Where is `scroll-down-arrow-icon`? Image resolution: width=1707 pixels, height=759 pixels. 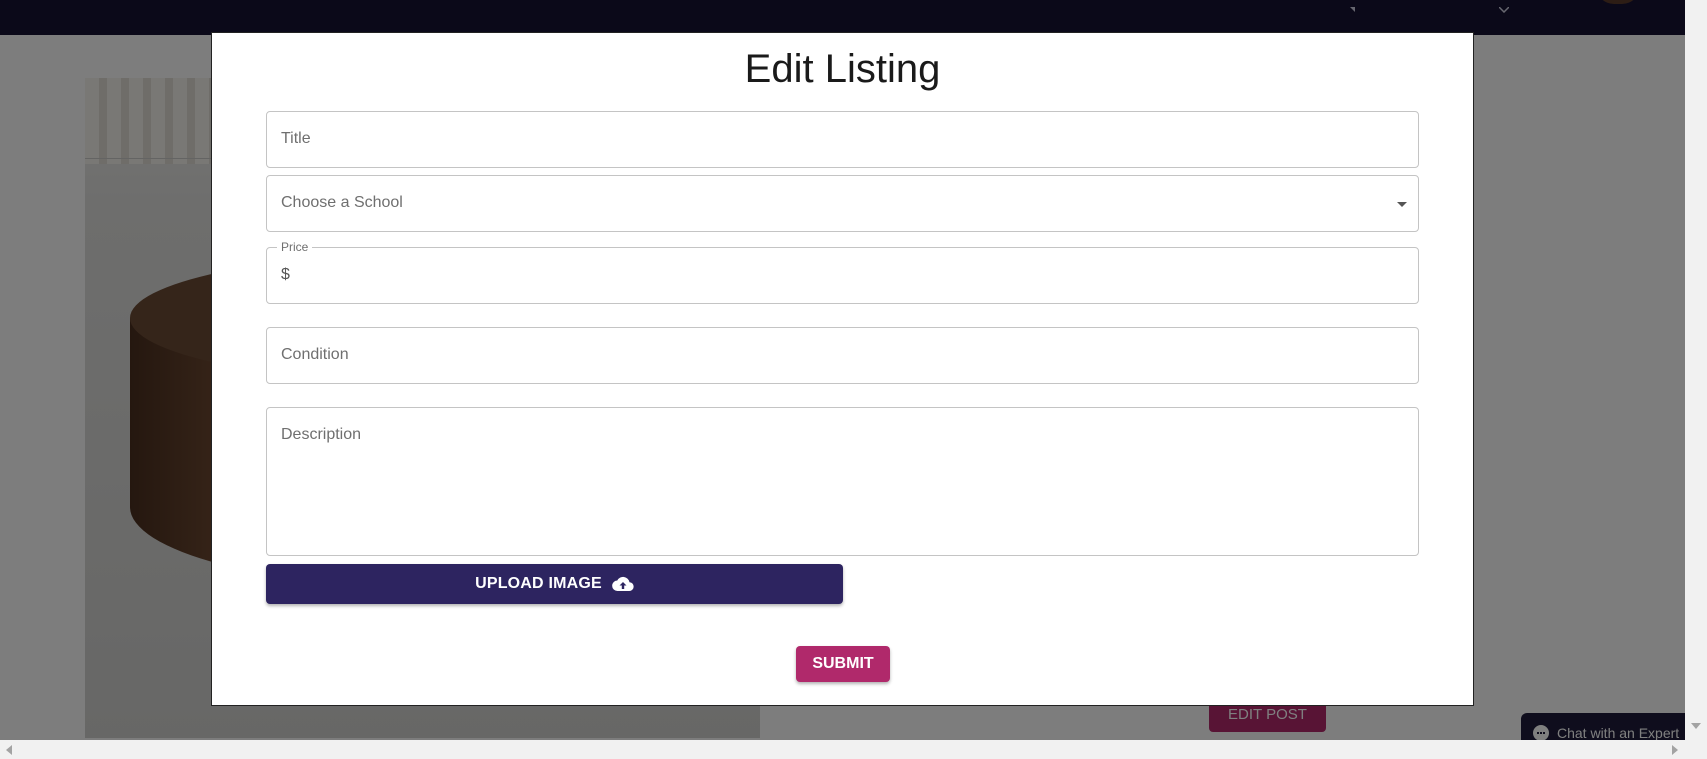
scroll-down-arrow-icon is located at coordinates (1696, 726).